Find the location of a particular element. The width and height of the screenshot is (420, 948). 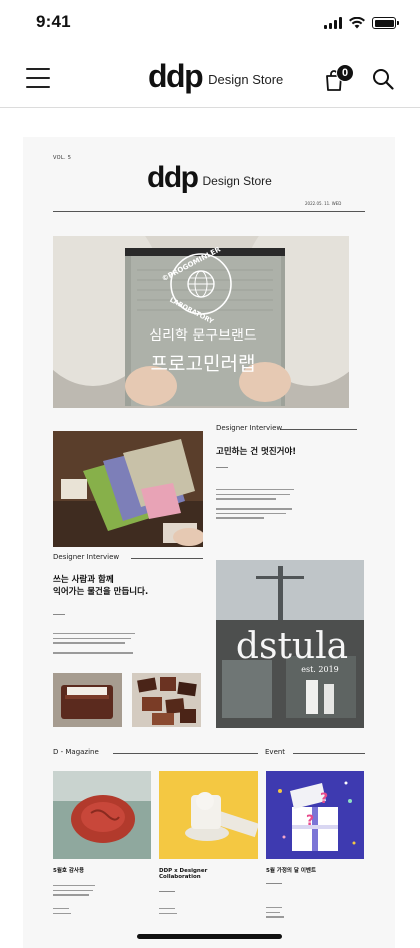

hero-image: ©PROGOMINLER LABORATORY 심리학 문구브랜드 프로고민러랩 is located at coordinates (201, 322).